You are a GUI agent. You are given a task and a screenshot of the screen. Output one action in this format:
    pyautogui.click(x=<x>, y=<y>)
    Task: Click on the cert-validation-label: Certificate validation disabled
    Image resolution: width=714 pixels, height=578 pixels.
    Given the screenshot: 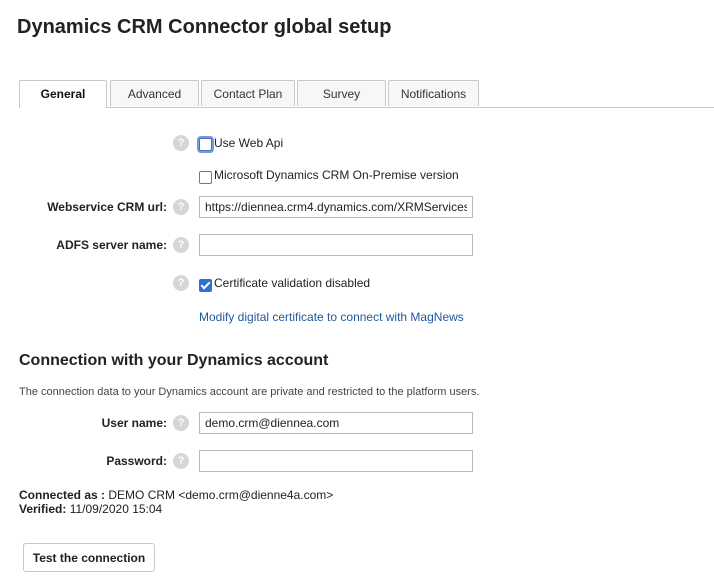 What is the action you would take?
    pyautogui.click(x=292, y=283)
    